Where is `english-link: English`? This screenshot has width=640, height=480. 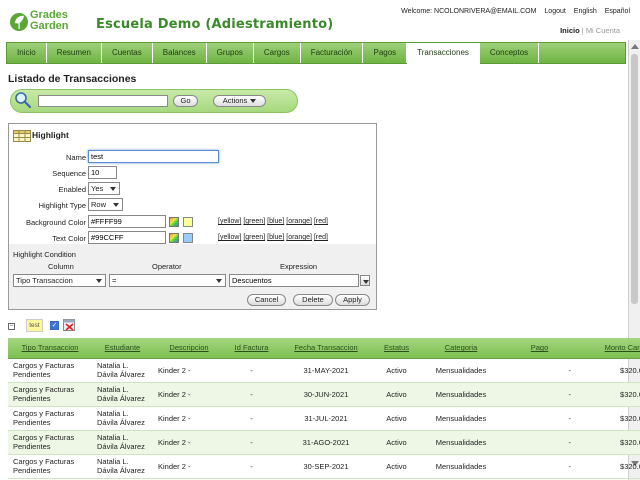
english-link: English is located at coordinates (585, 11).